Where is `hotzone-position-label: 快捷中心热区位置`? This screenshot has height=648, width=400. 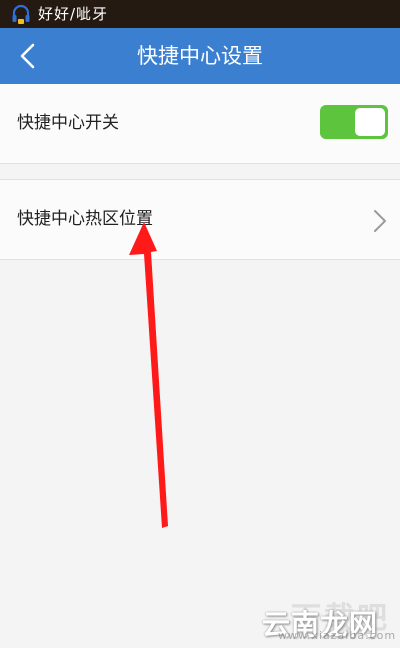 hotzone-position-label: 快捷中心热区位置 is located at coordinates (85, 219).